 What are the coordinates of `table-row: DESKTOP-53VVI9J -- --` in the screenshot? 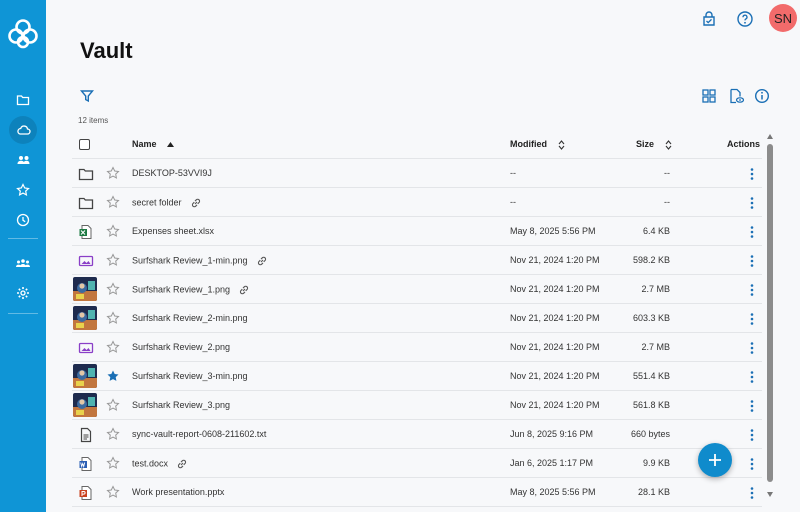 It's located at (417, 173).